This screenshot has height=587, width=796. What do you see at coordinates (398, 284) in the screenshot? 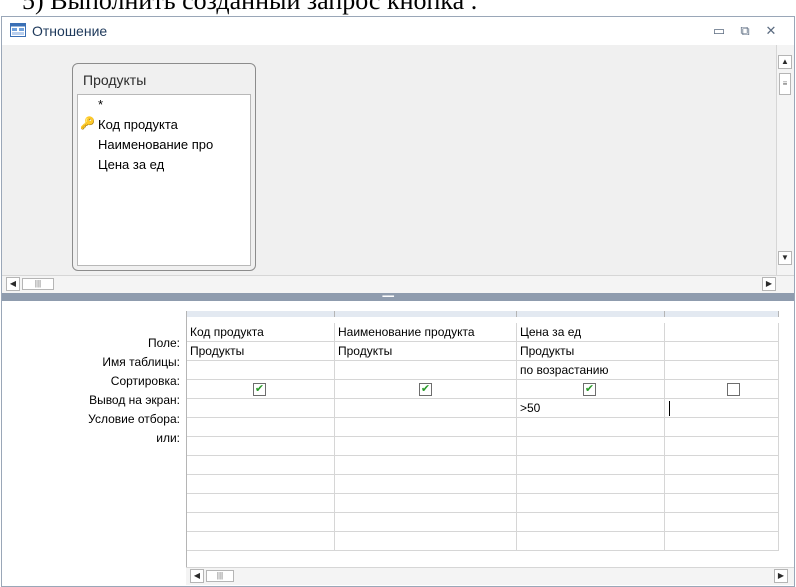
I see `upper-horizontal-scrollbar: ◀ ||| ▶` at bounding box center [398, 284].